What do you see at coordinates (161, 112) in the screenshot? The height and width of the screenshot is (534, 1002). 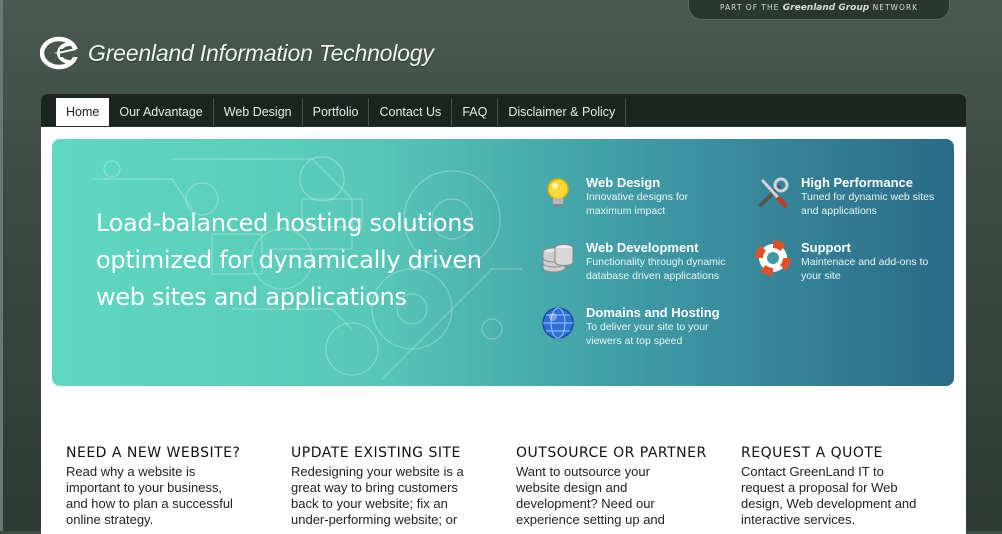 I see `nav-our-advantage: Our Advantage` at bounding box center [161, 112].